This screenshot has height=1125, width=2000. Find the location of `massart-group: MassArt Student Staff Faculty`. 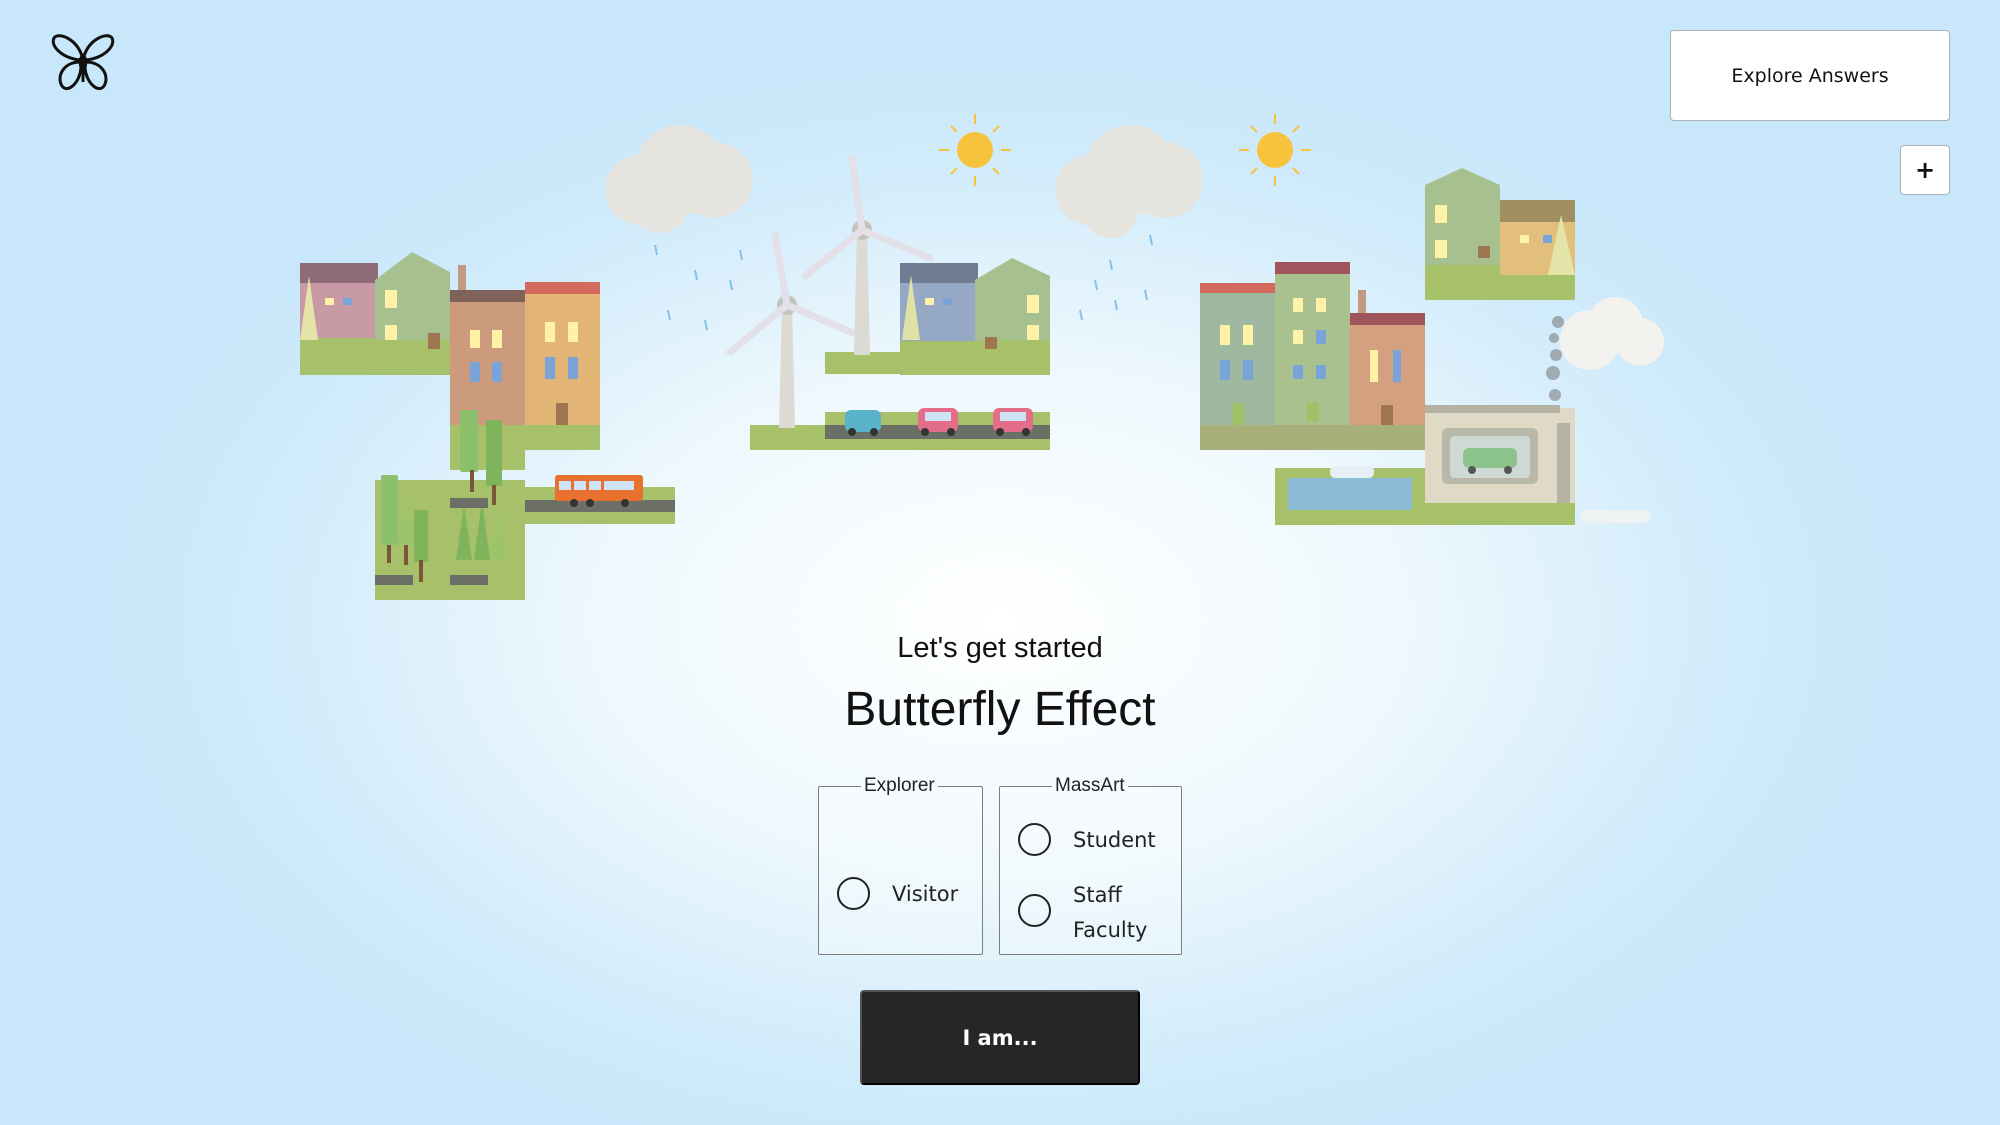

massart-group: MassArt Student Staff Faculty is located at coordinates (1090, 865).